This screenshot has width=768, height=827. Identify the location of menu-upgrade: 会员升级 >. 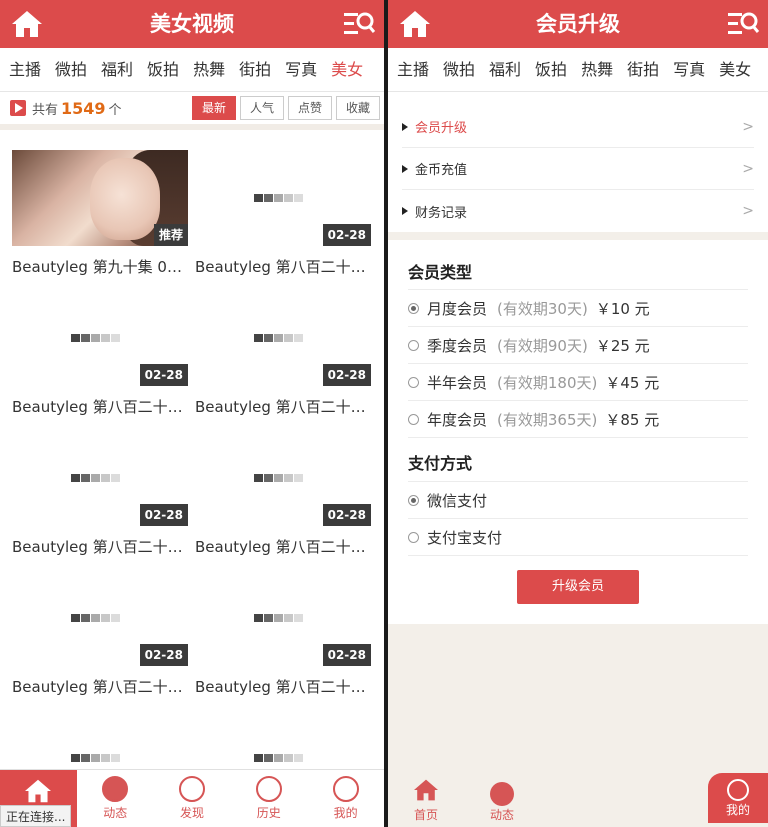
(578, 127).